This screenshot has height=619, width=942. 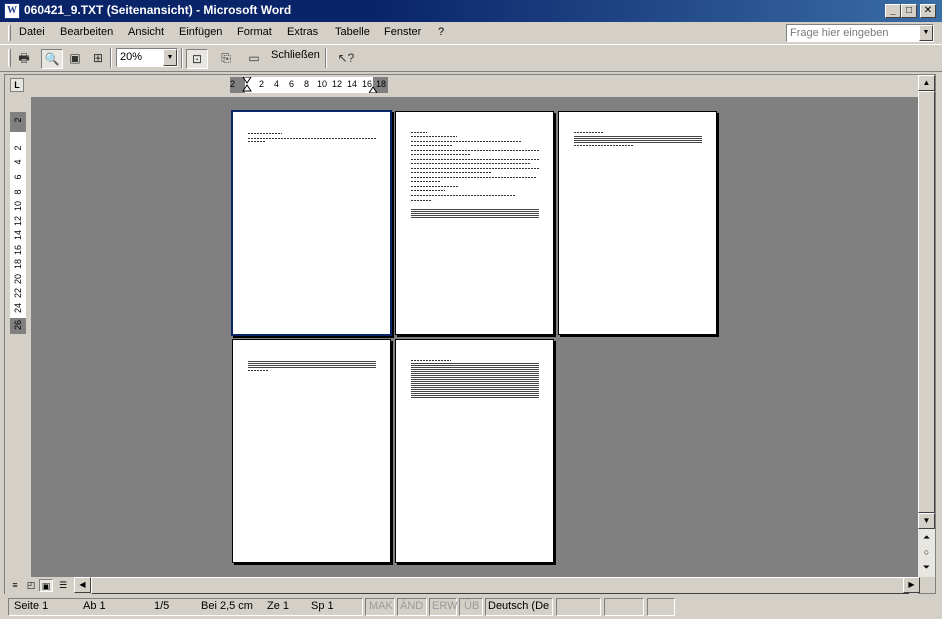 What do you see at coordinates (185, 607) in the screenshot?
I see `status-position-panel` at bounding box center [185, 607].